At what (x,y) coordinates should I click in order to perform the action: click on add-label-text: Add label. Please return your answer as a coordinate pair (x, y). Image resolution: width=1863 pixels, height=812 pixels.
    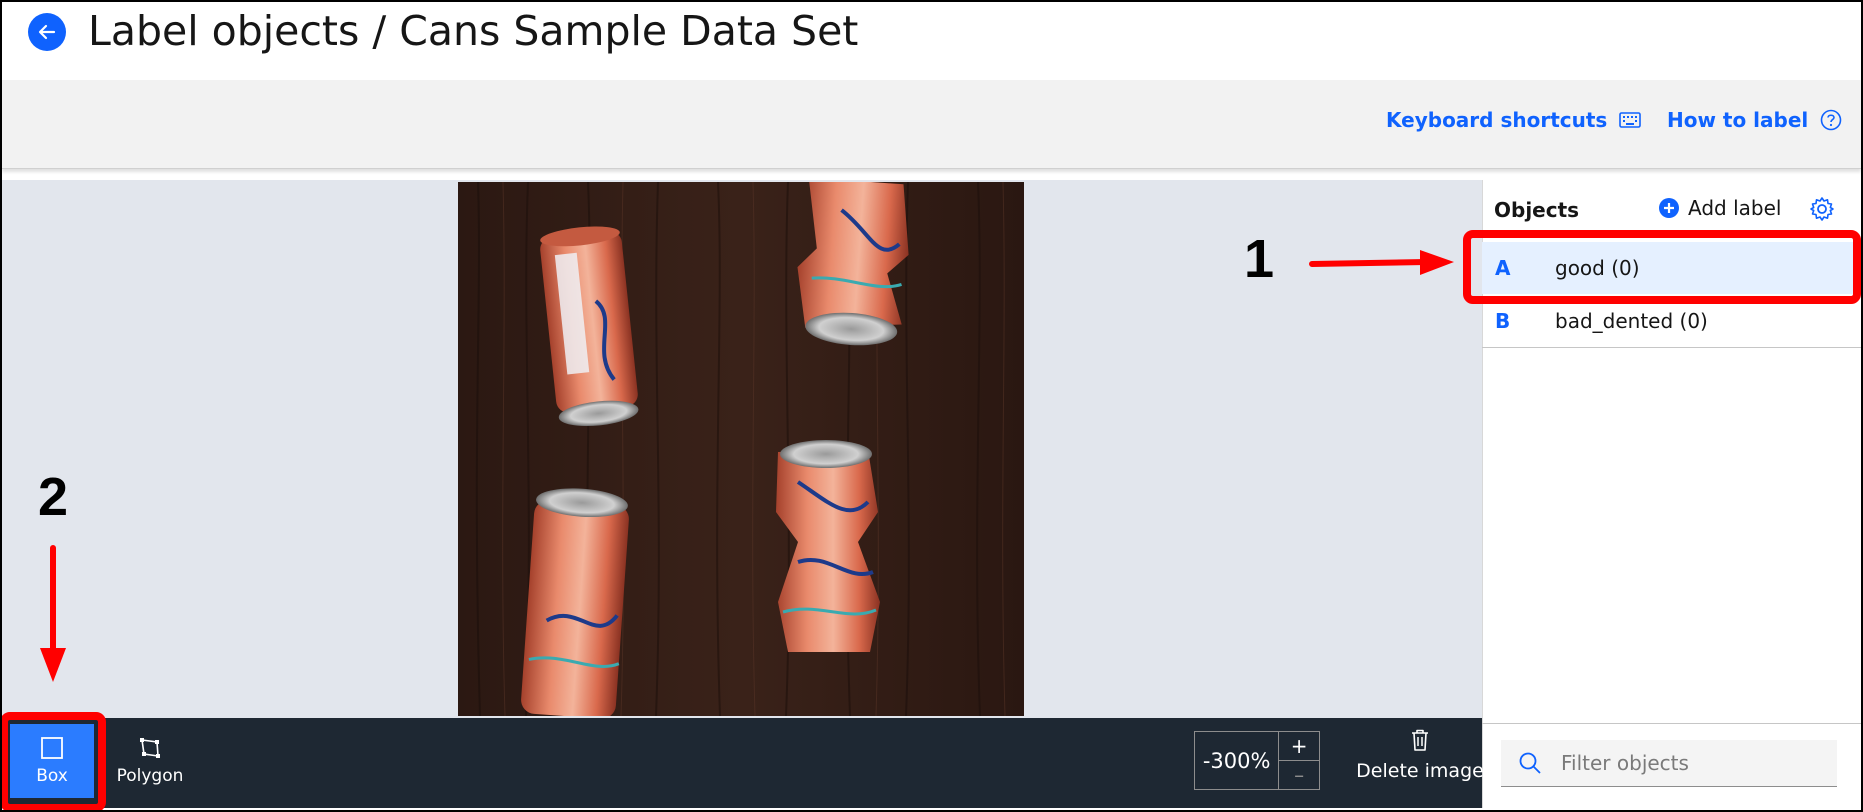
    Looking at the image, I should click on (1735, 208).